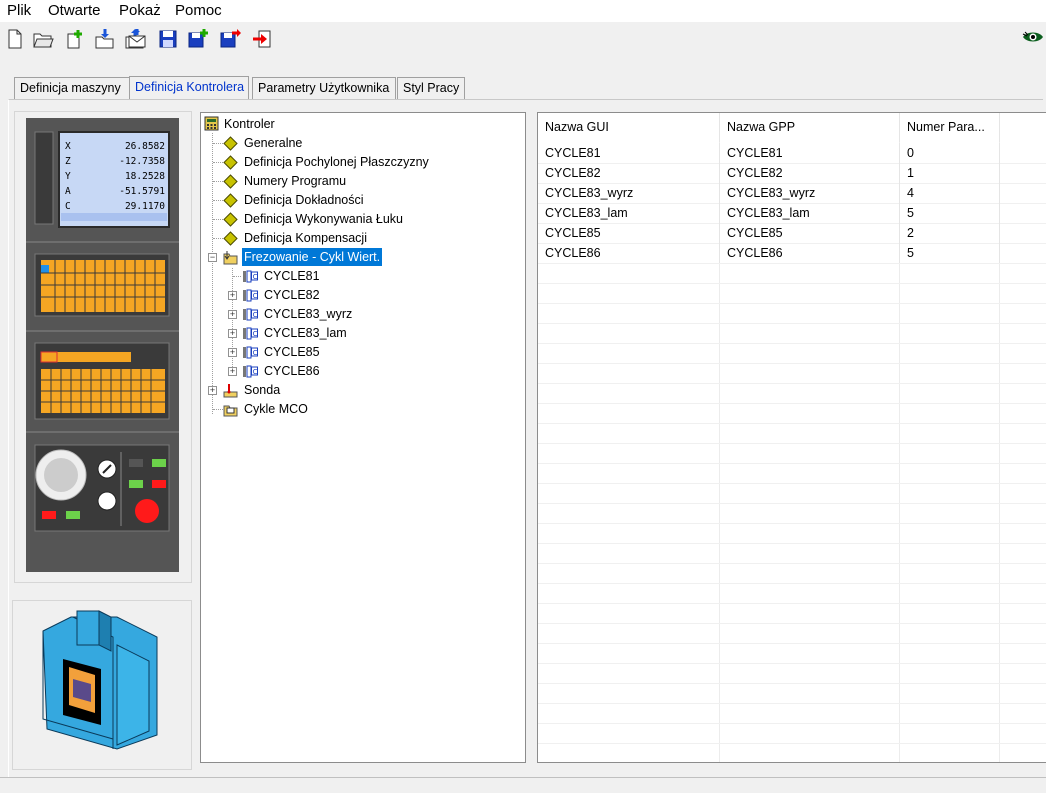 The width and height of the screenshot is (1046, 793). What do you see at coordinates (336, 162) in the screenshot?
I see `tree-item-label: Definicja Pochylonej Płaszczyzny` at bounding box center [336, 162].